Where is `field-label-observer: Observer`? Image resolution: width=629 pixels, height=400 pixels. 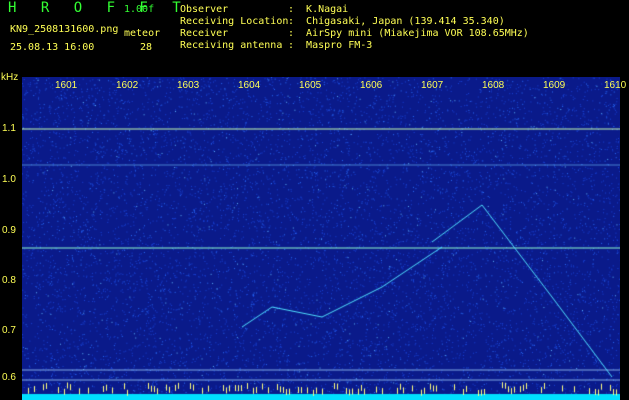 field-label-observer: Observer is located at coordinates (204, 9).